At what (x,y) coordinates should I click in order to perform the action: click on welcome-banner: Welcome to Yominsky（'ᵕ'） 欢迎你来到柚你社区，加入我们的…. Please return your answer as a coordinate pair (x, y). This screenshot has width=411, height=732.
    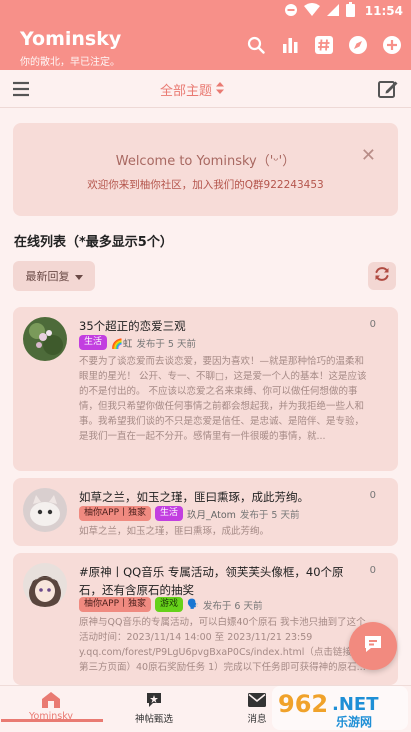
    Looking at the image, I should click on (205, 169).